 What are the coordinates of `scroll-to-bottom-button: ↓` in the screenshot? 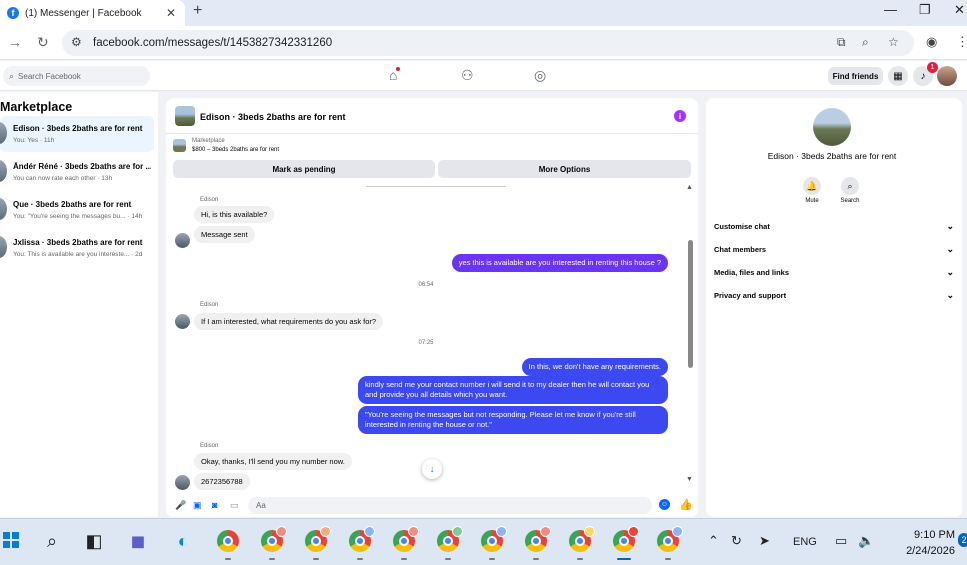 It's located at (432, 469).